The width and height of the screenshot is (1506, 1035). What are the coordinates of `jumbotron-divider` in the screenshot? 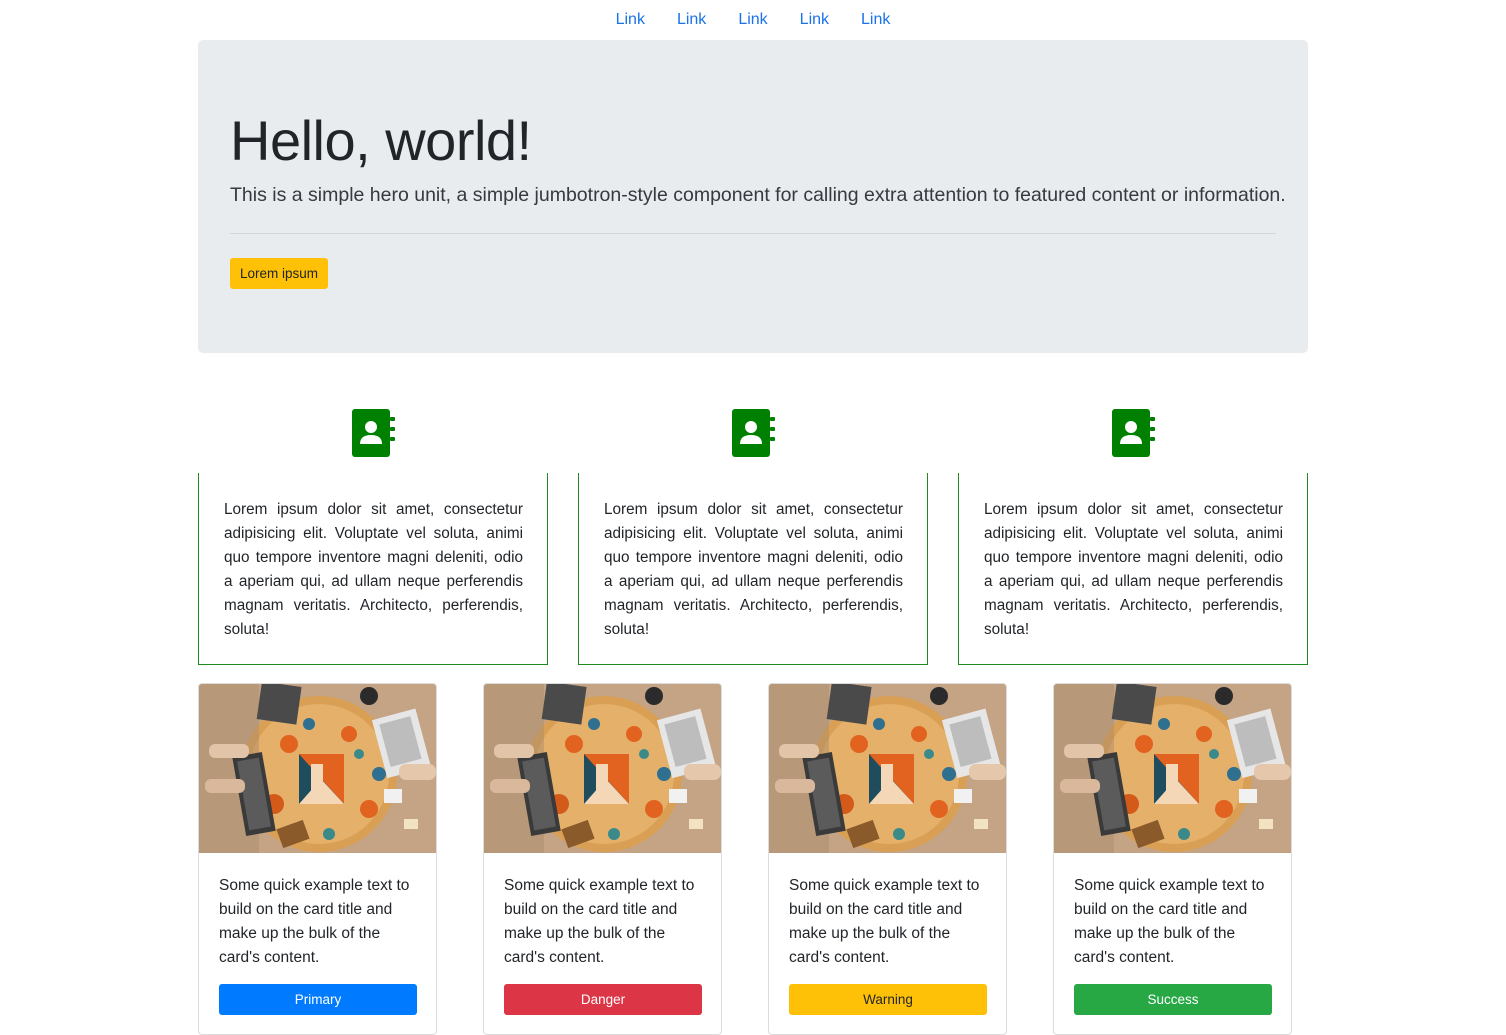 It's located at (753, 233).